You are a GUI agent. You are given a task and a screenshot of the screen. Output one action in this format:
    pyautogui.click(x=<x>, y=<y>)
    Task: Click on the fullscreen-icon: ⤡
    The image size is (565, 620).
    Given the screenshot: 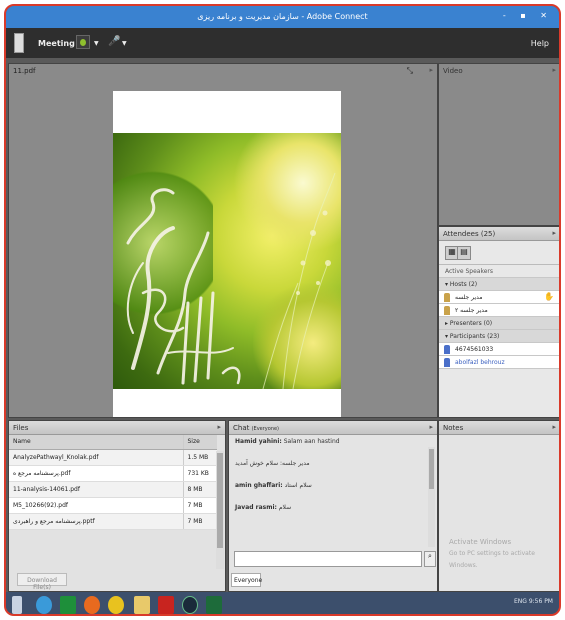 What is the action you would take?
    pyautogui.click(x=410, y=71)
    